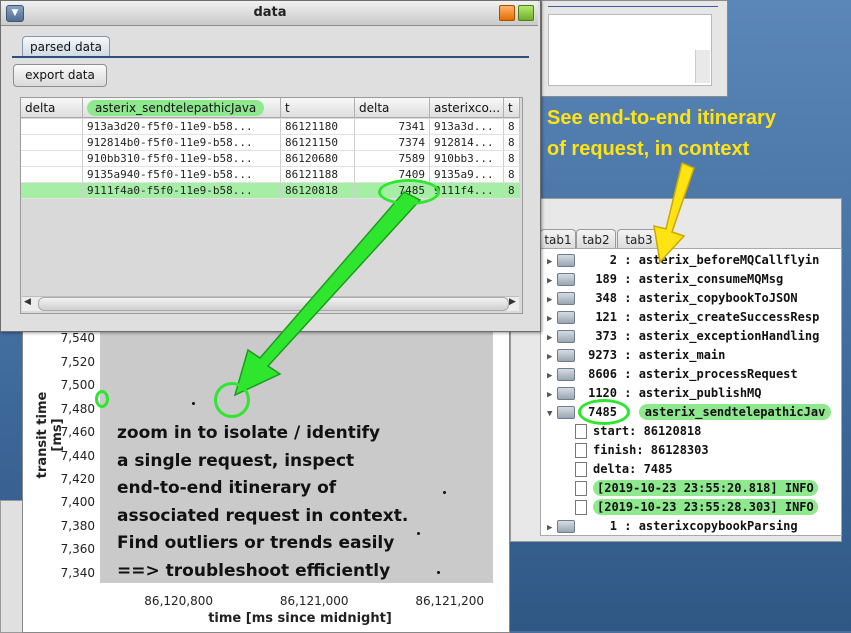 Image resolution: width=851 pixels, height=633 pixels. What do you see at coordinates (327, 294) in the screenshot?
I see `green-arrow` at bounding box center [327, 294].